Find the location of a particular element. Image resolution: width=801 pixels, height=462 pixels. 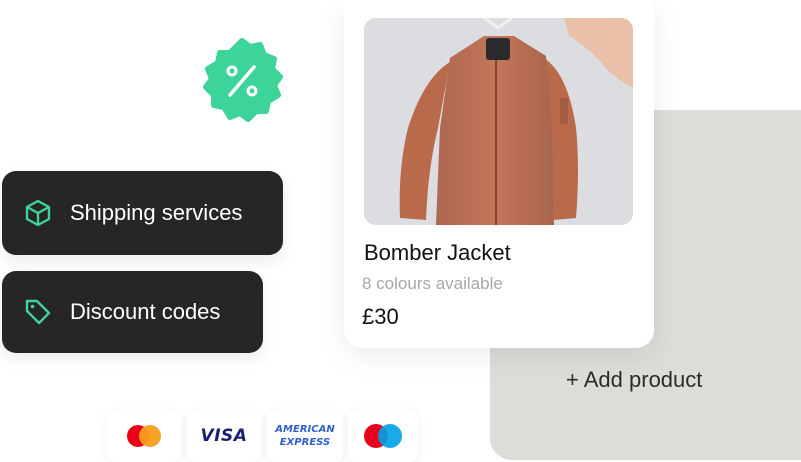

maestro-card is located at coordinates (383, 436).